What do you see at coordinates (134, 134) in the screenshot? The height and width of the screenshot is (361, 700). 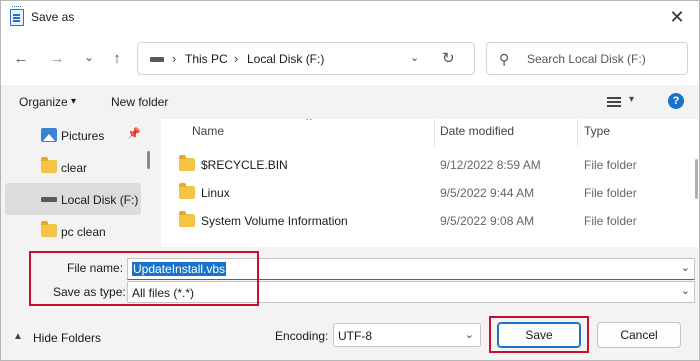 I see `pin-icon: 📌` at bounding box center [134, 134].